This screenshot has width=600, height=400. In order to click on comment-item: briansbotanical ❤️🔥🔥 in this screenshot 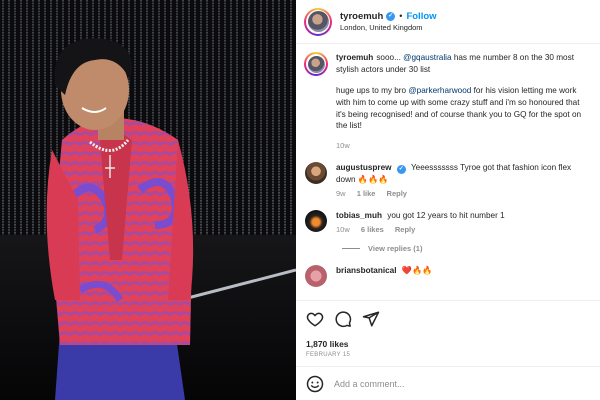, I will do `click(447, 275)`.